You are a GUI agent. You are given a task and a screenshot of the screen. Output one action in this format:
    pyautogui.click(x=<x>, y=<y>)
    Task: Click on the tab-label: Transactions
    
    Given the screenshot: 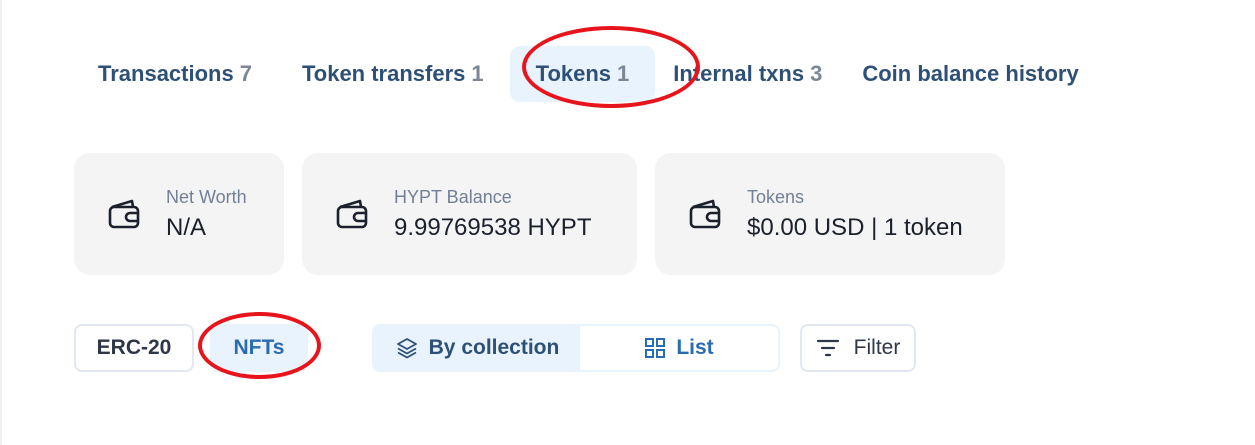 What is the action you would take?
    pyautogui.click(x=166, y=73)
    